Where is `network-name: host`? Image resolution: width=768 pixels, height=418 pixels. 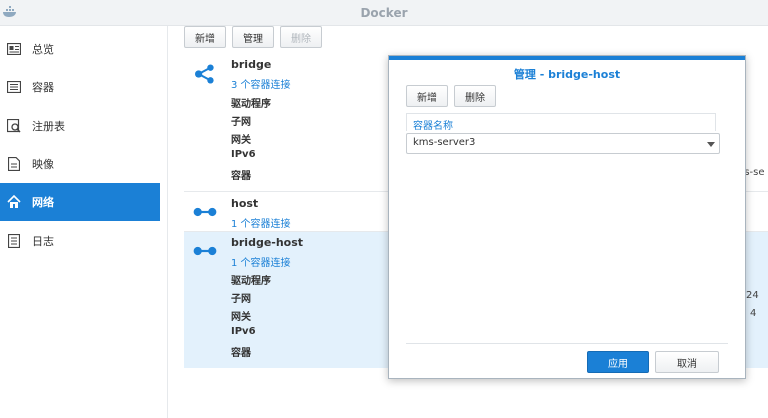 network-name: host is located at coordinates (245, 203).